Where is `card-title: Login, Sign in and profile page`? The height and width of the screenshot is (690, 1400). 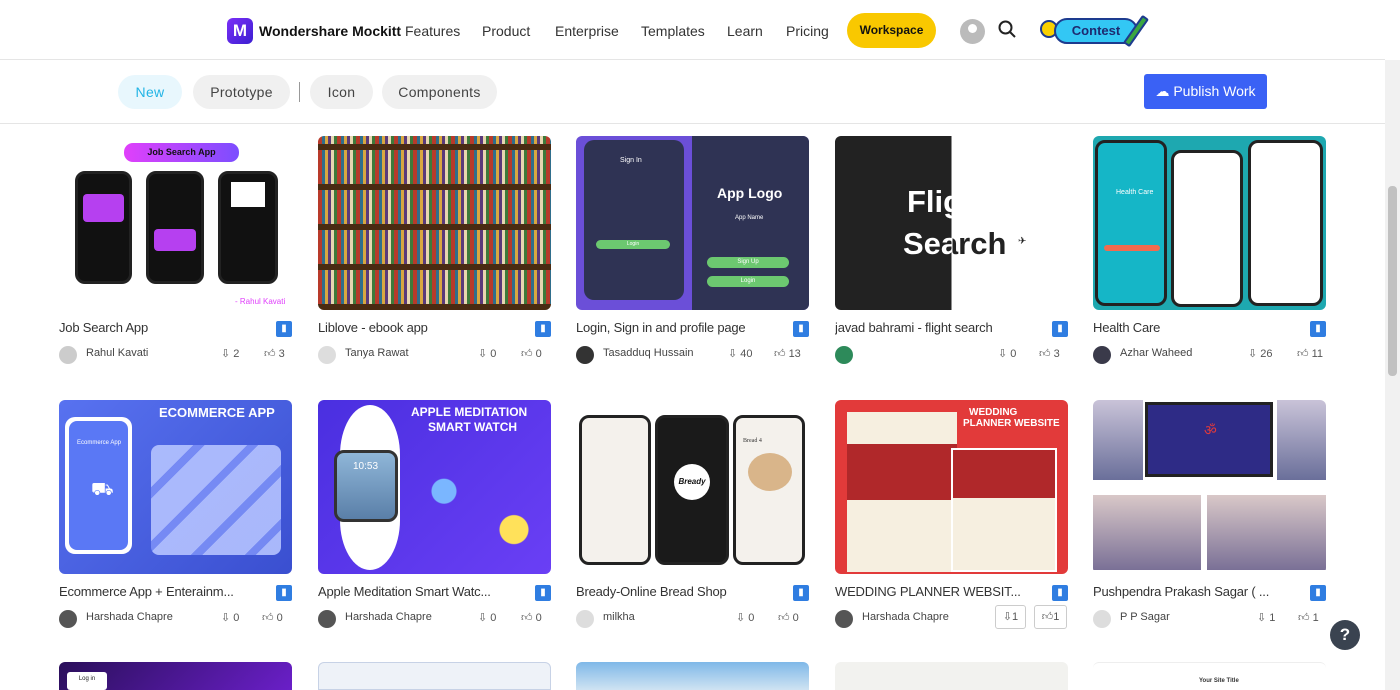 card-title: Login, Sign in and profile page is located at coordinates (676, 327).